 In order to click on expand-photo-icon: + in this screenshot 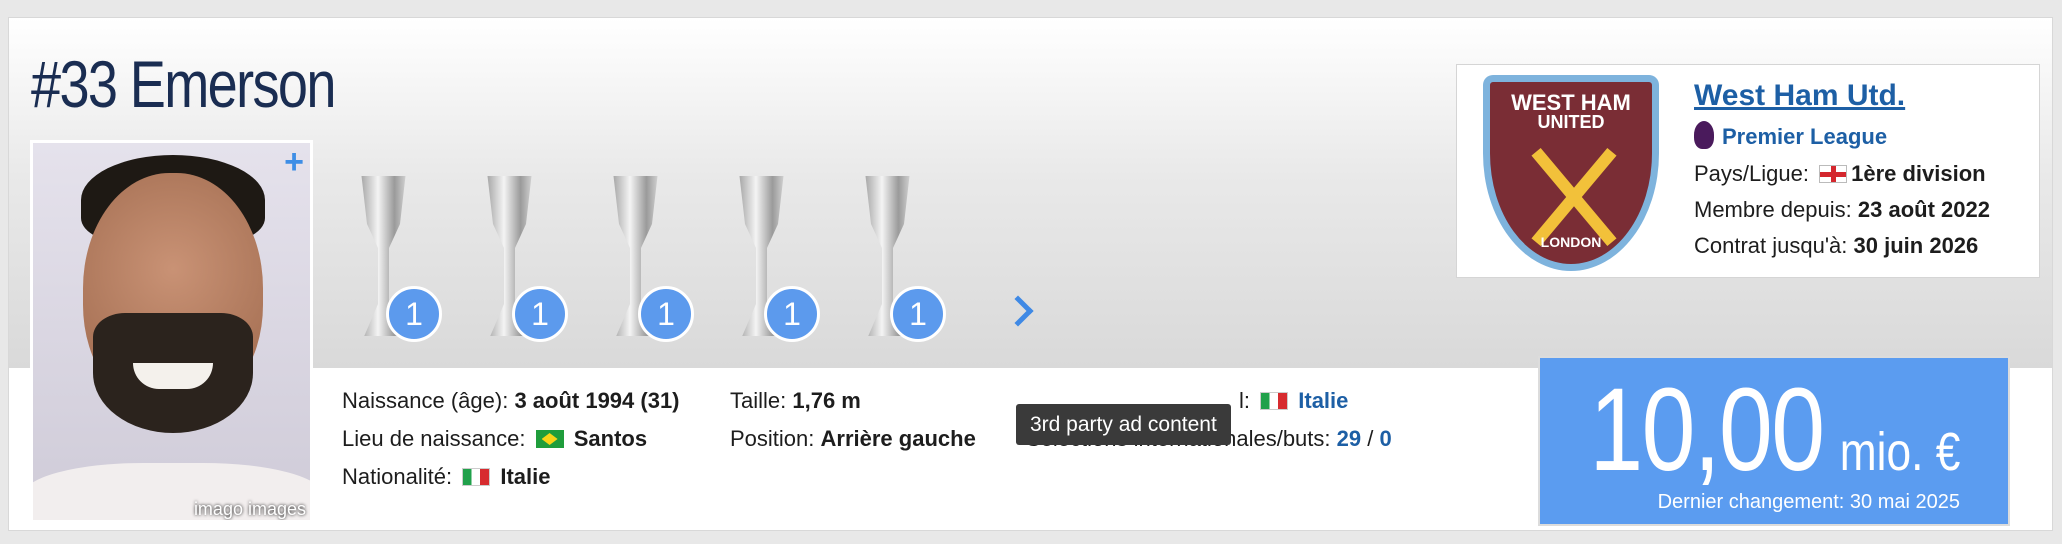, I will do `click(294, 162)`.